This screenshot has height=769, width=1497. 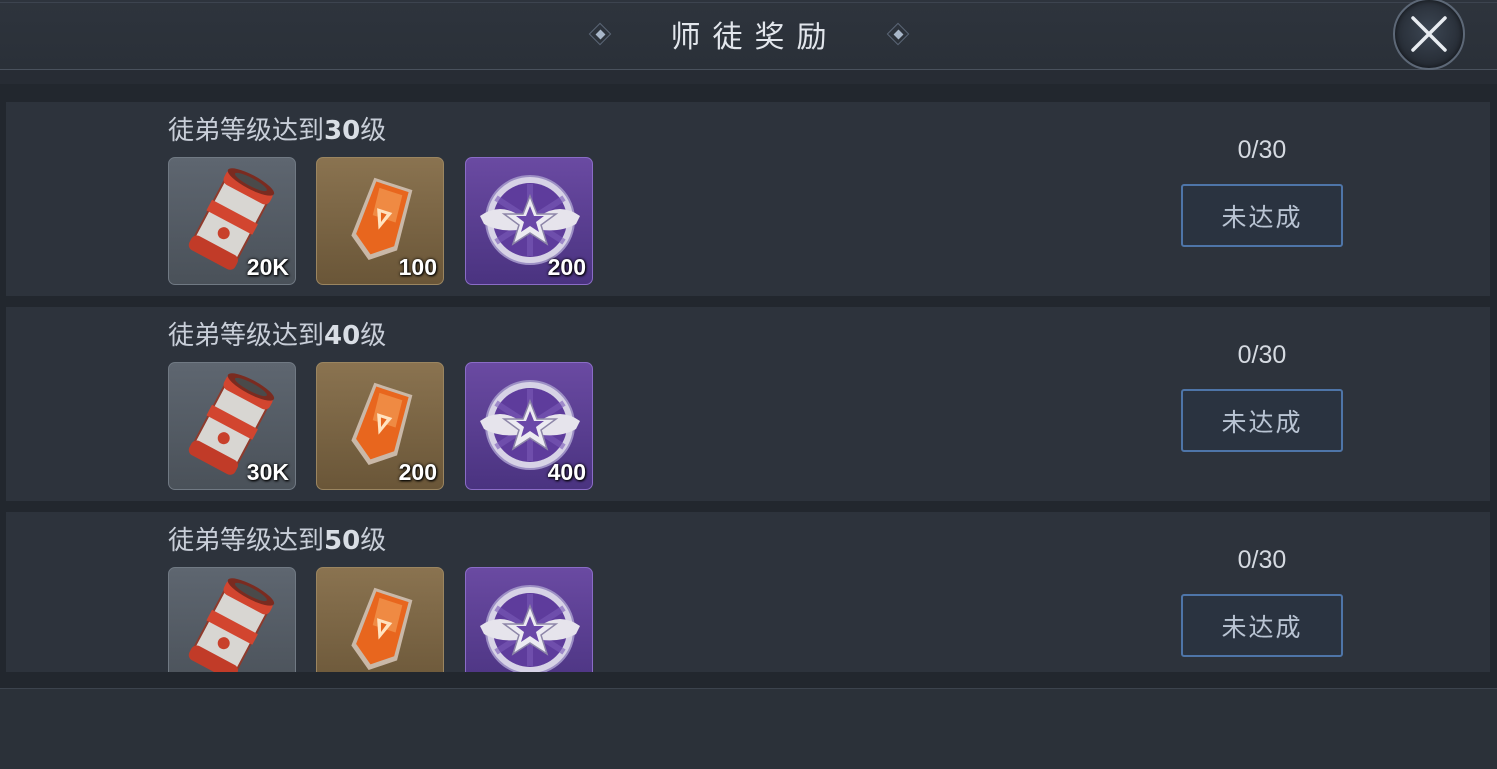 What do you see at coordinates (530, 628) in the screenshot?
I see `purple-winged-star-medal-icon` at bounding box center [530, 628].